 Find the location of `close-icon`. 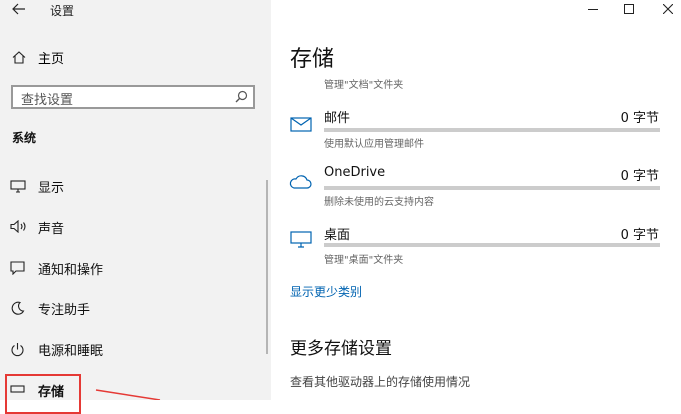

close-icon is located at coordinates (668, 9).